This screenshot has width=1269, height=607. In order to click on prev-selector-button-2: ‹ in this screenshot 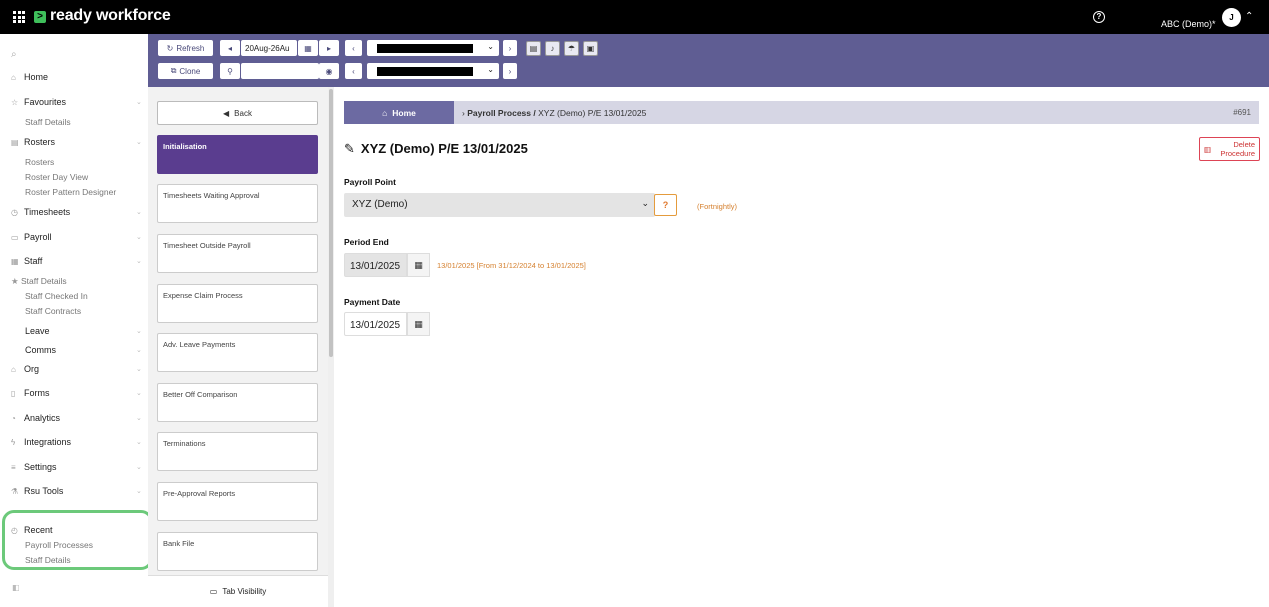, I will do `click(353, 71)`.